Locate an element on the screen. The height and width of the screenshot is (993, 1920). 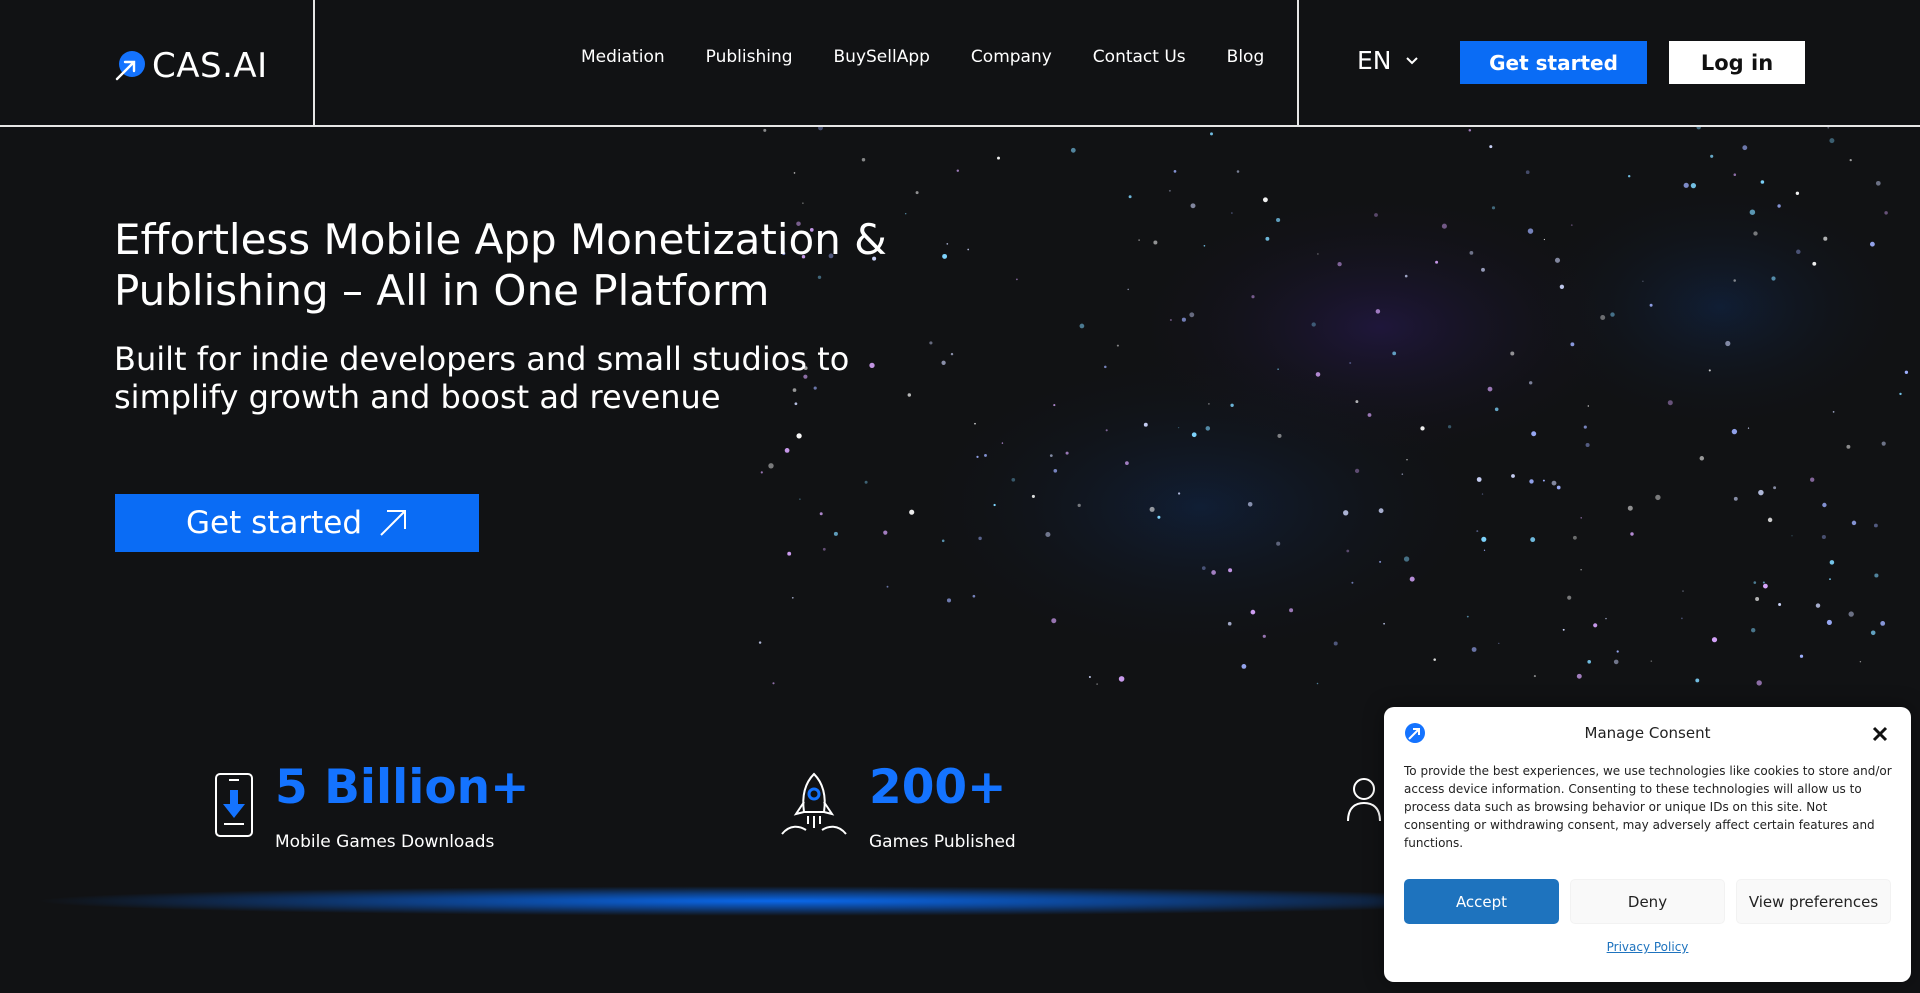
stat-value: 200+ is located at coordinates (938, 787).